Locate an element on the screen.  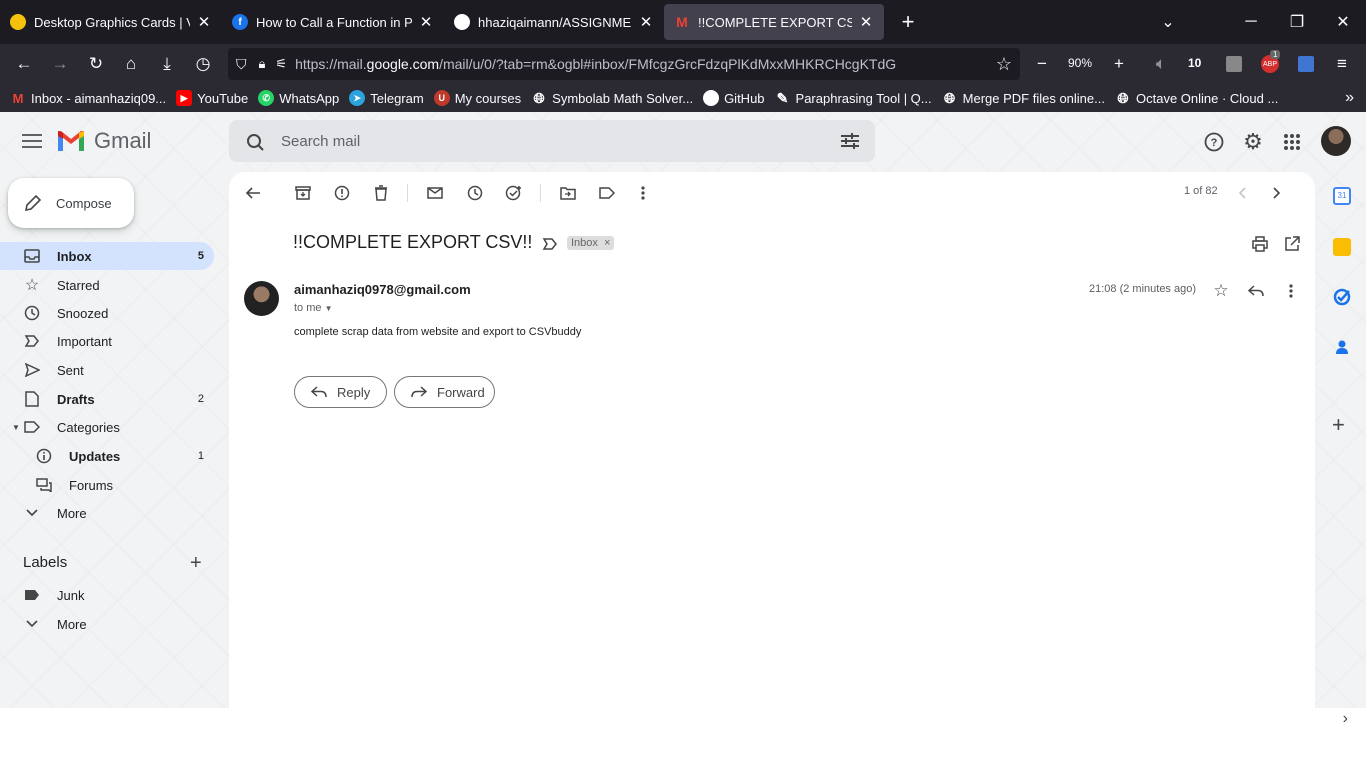
tasks-icon is located at coordinates (1342, 297).